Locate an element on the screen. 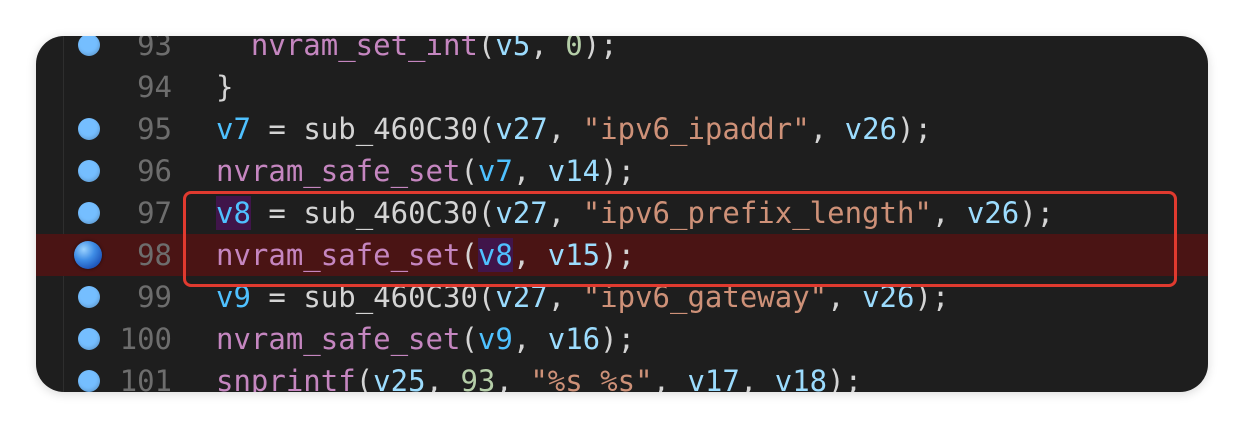 This screenshot has width=1244, height=430. code-token: nvram_set_int is located at coordinates (364, 49).